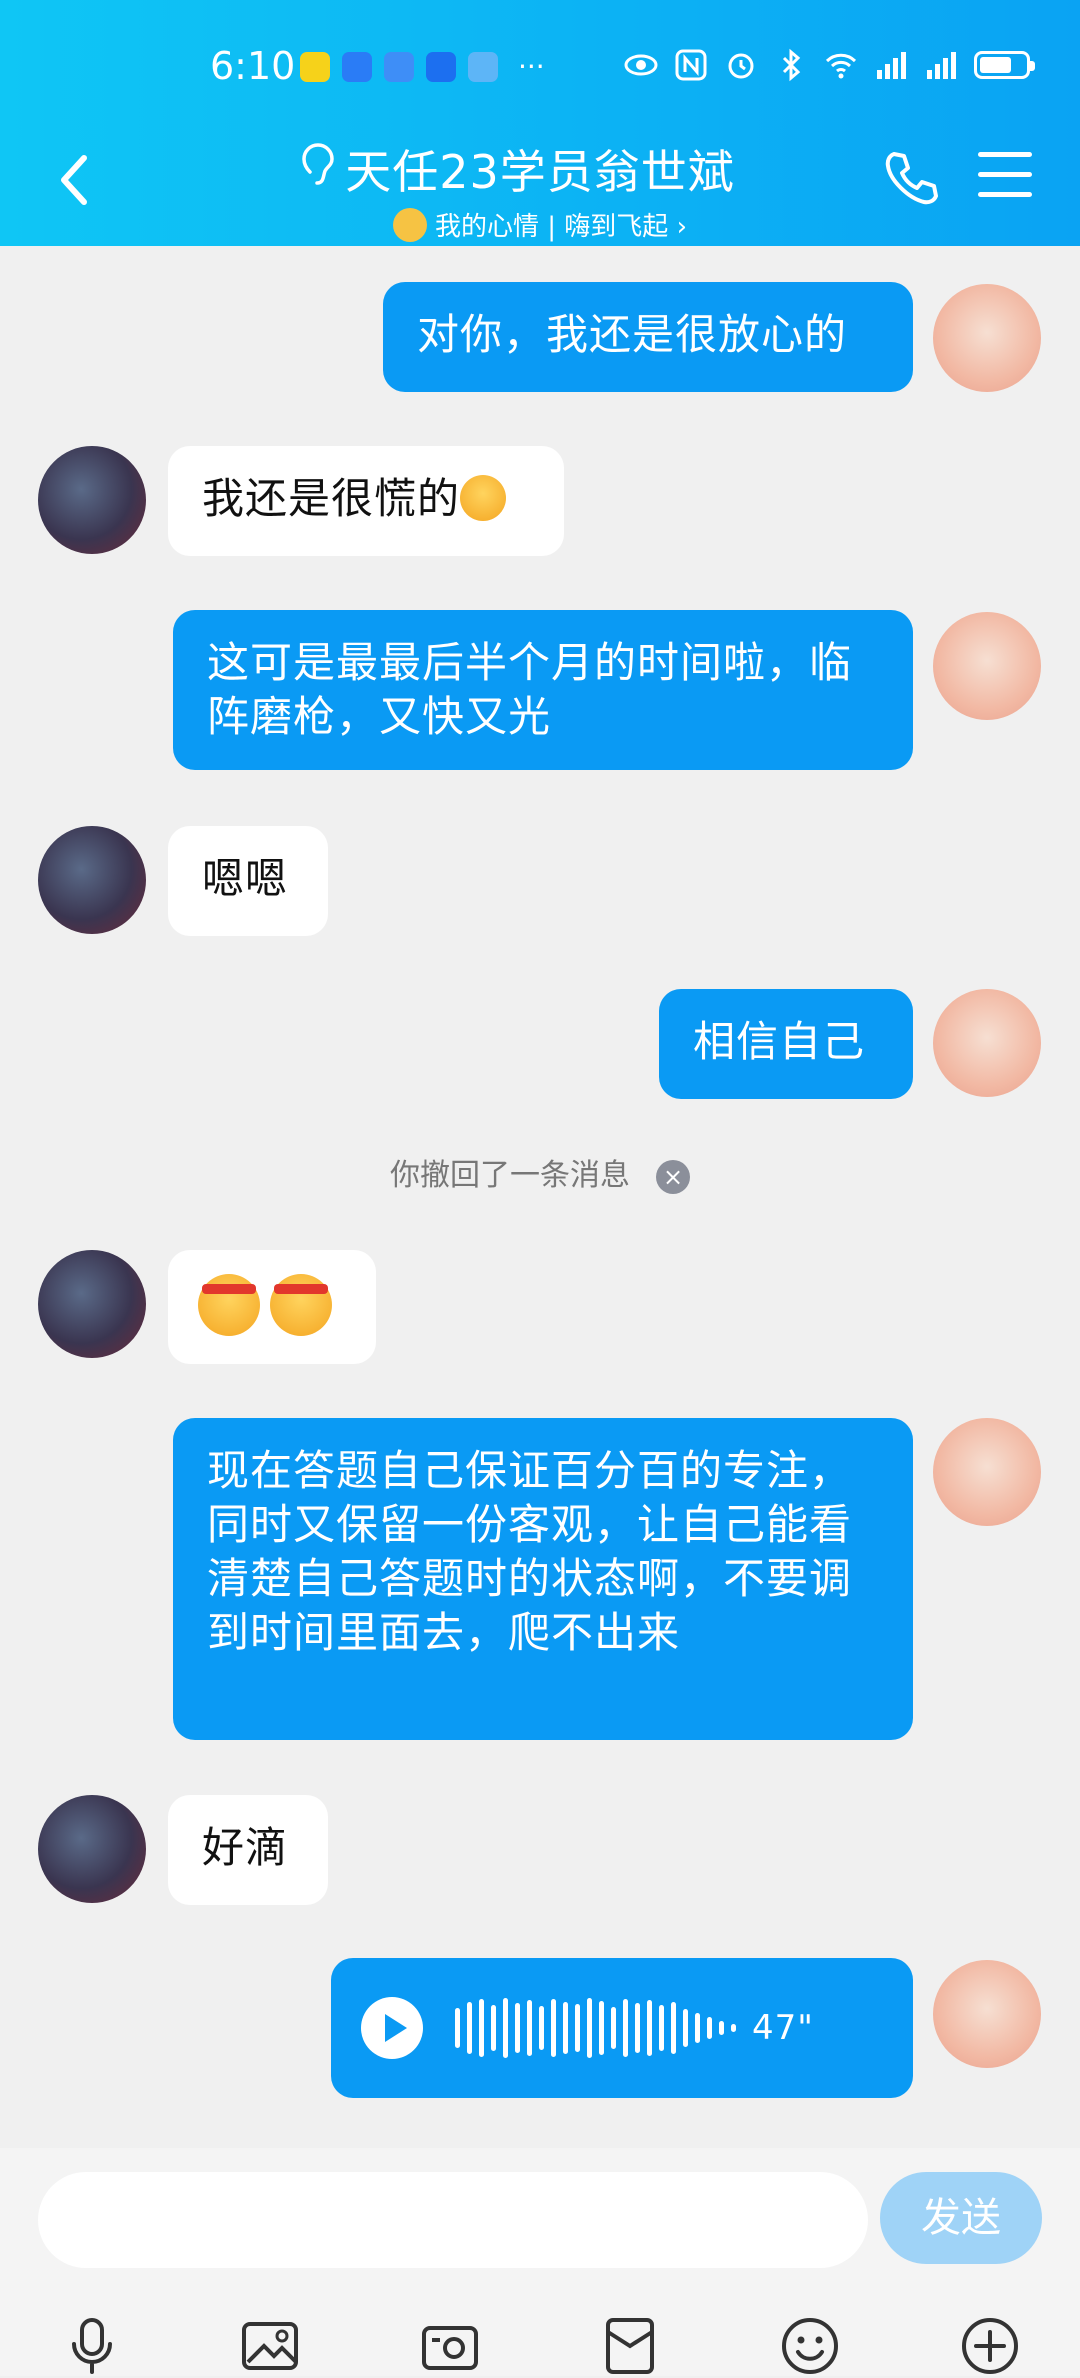 The height and width of the screenshot is (2378, 1080). I want to click on input-bar: 发送, so click(540, 2262).